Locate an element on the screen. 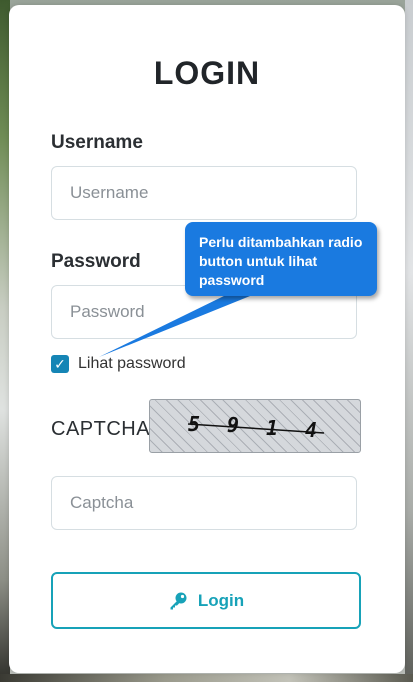 This screenshot has width=413, height=682. show-password-row: ✓ Lihat password is located at coordinates (118, 364).